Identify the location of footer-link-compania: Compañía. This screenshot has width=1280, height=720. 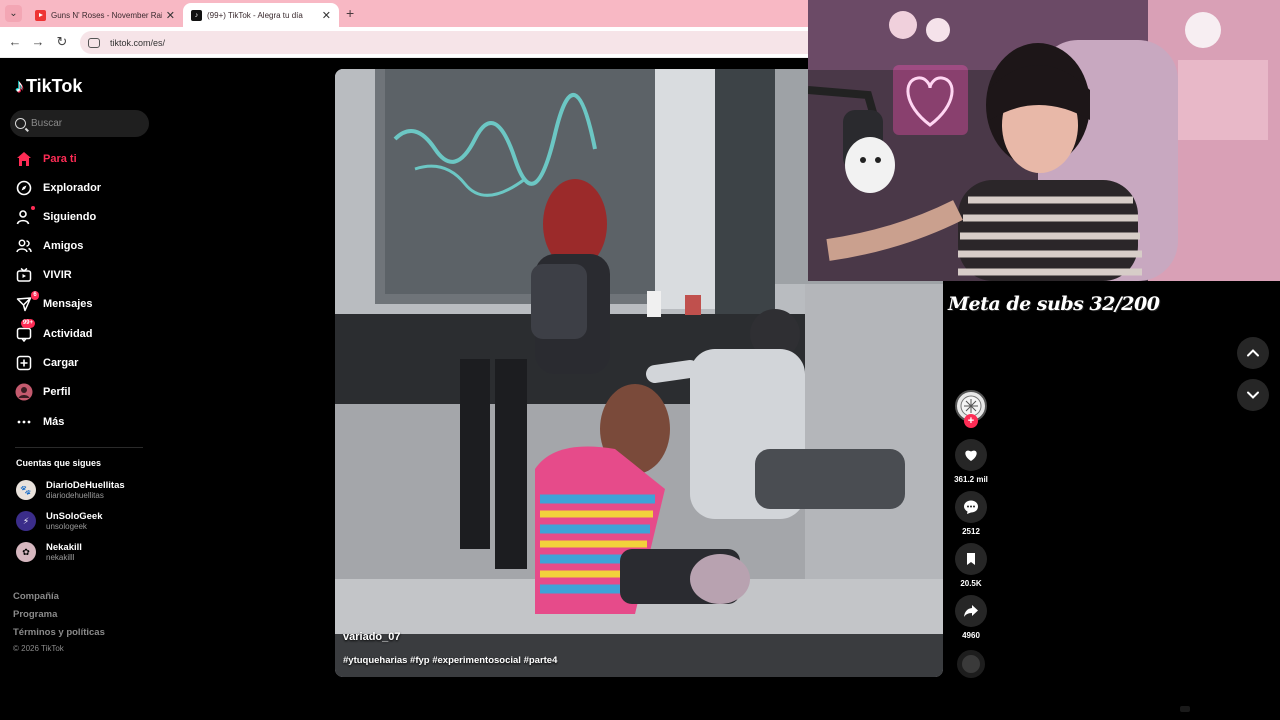
(36, 596).